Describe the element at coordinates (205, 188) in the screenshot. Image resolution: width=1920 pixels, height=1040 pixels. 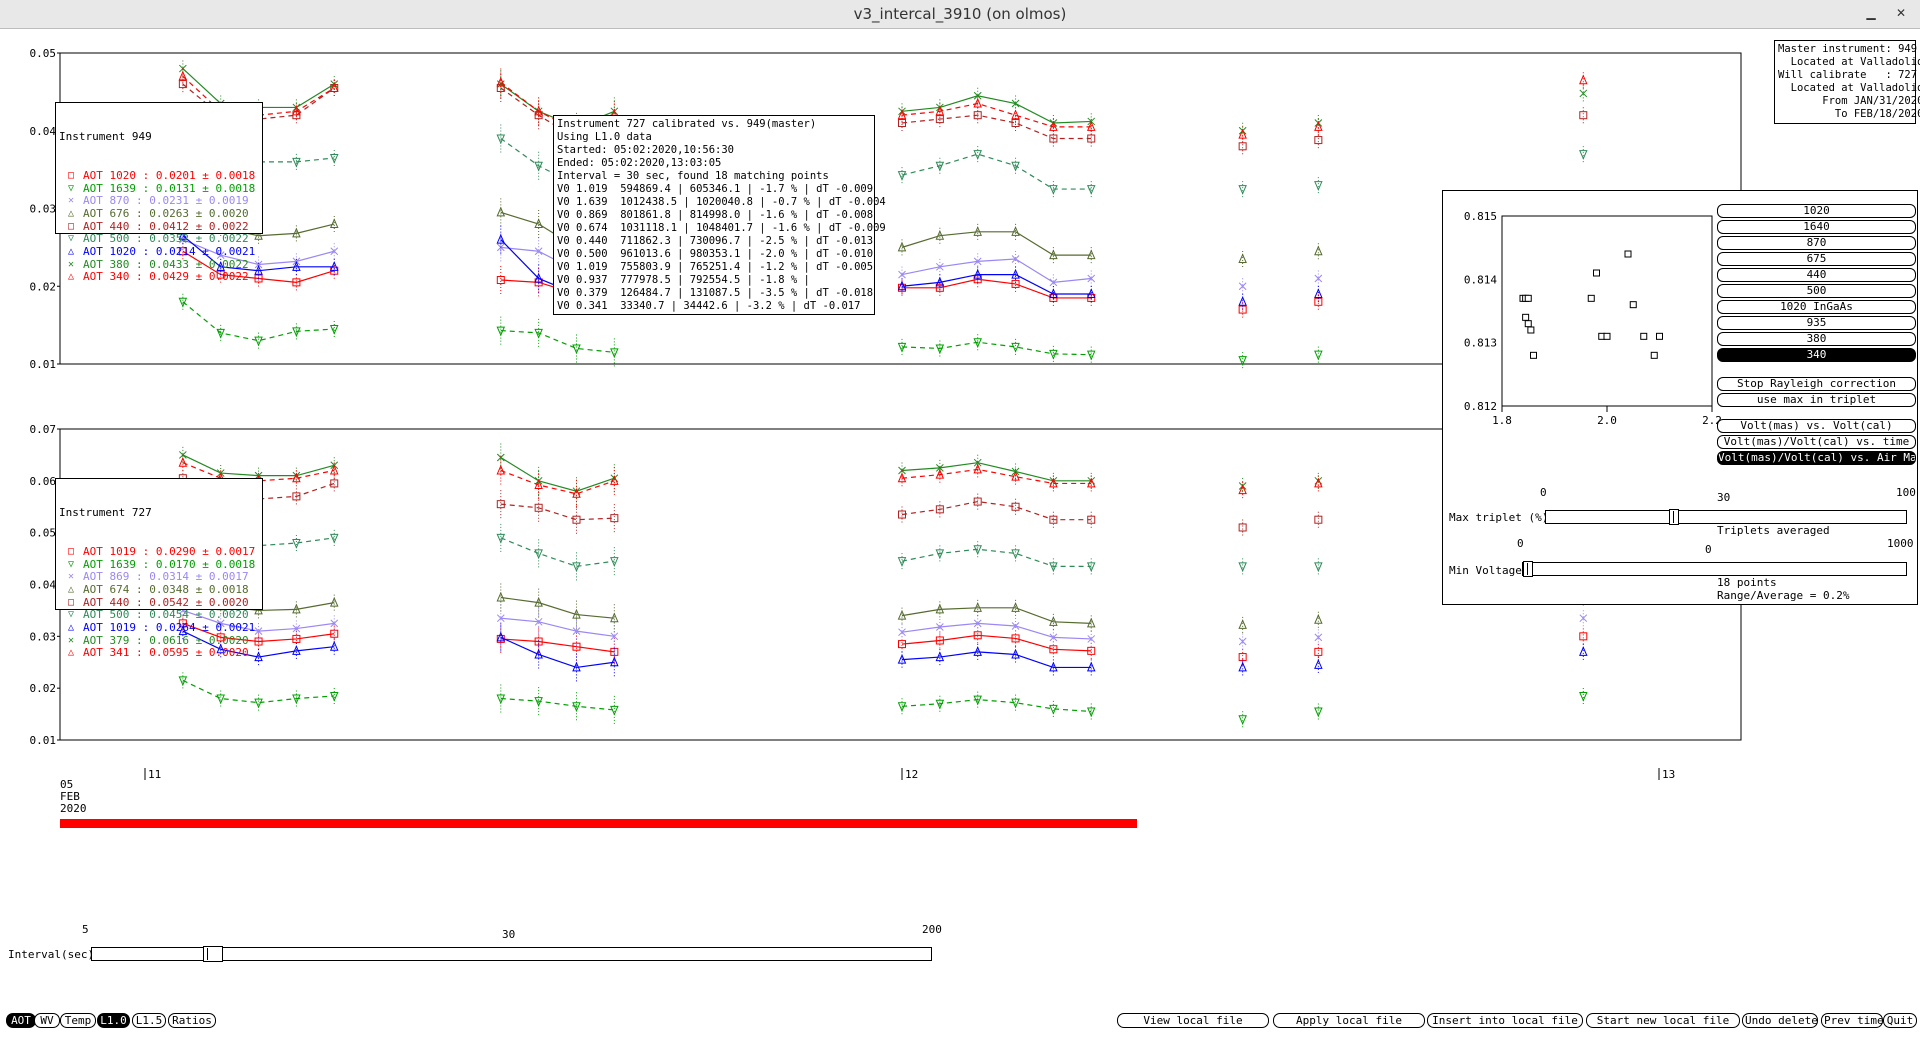
I see `legend-value: 0.0131 ± 0.0018` at that location.